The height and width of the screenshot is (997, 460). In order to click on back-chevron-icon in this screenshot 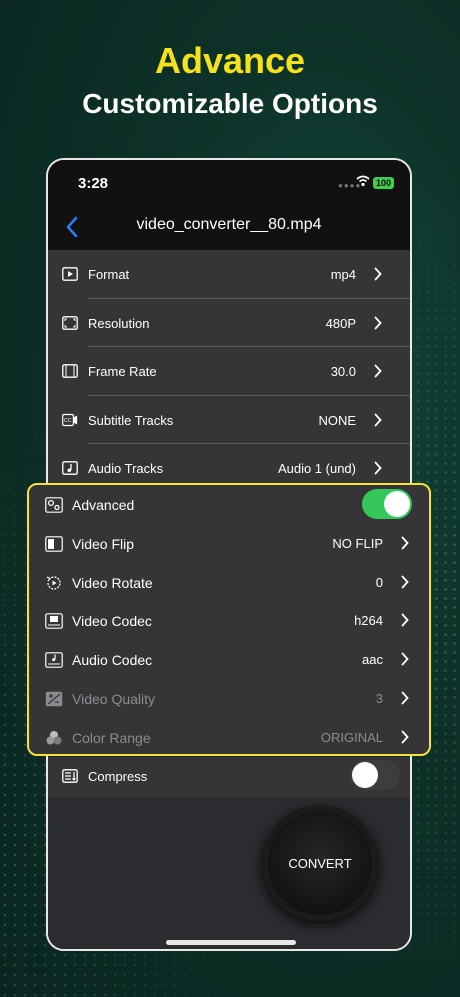, I will do `click(72, 227)`.